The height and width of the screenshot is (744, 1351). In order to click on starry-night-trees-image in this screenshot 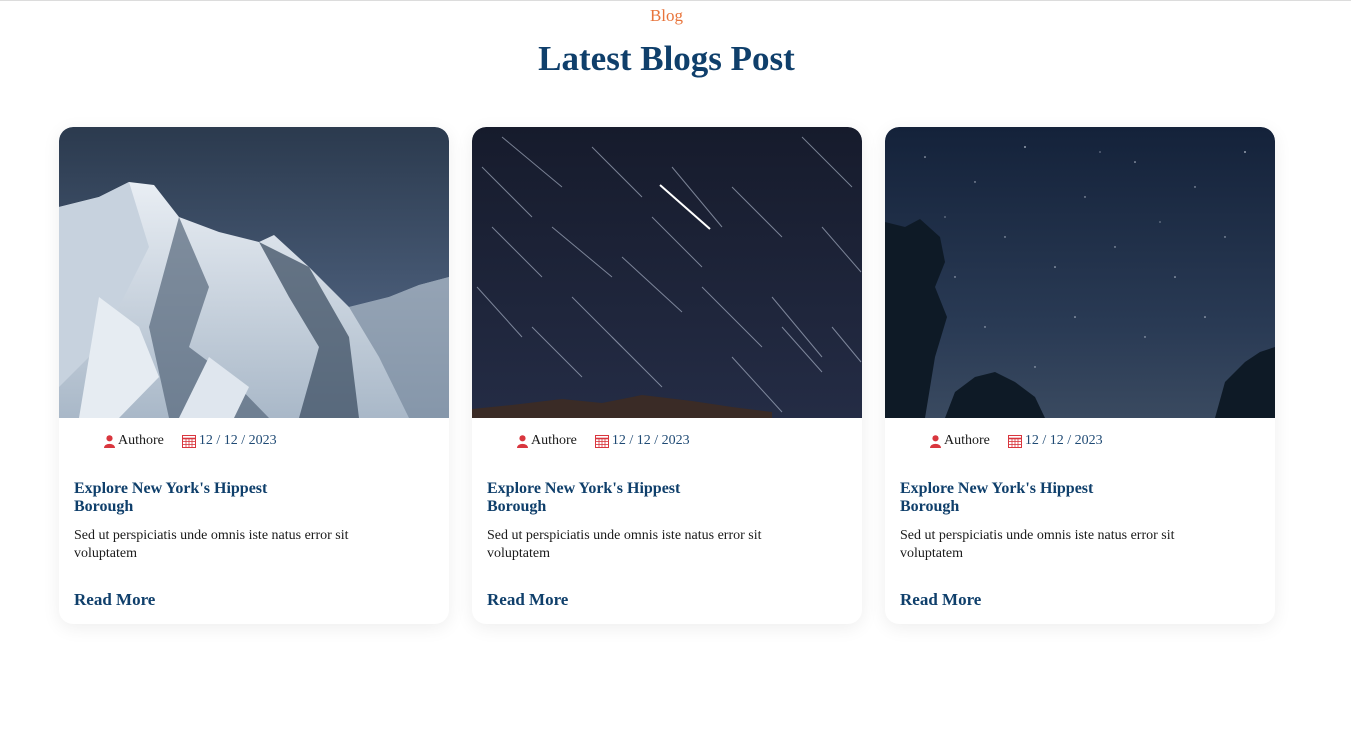, I will do `click(1080, 272)`.